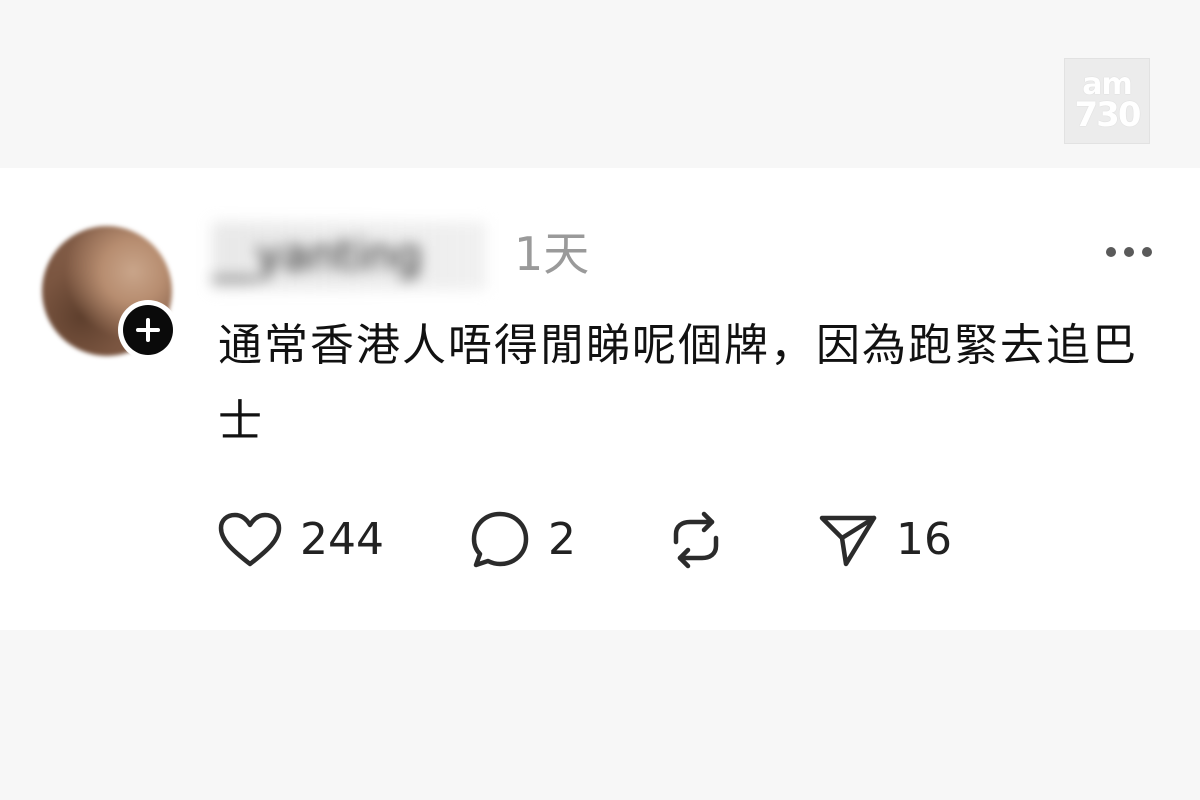 The image size is (1200, 800). I want to click on plus-icon, so click(148, 330).